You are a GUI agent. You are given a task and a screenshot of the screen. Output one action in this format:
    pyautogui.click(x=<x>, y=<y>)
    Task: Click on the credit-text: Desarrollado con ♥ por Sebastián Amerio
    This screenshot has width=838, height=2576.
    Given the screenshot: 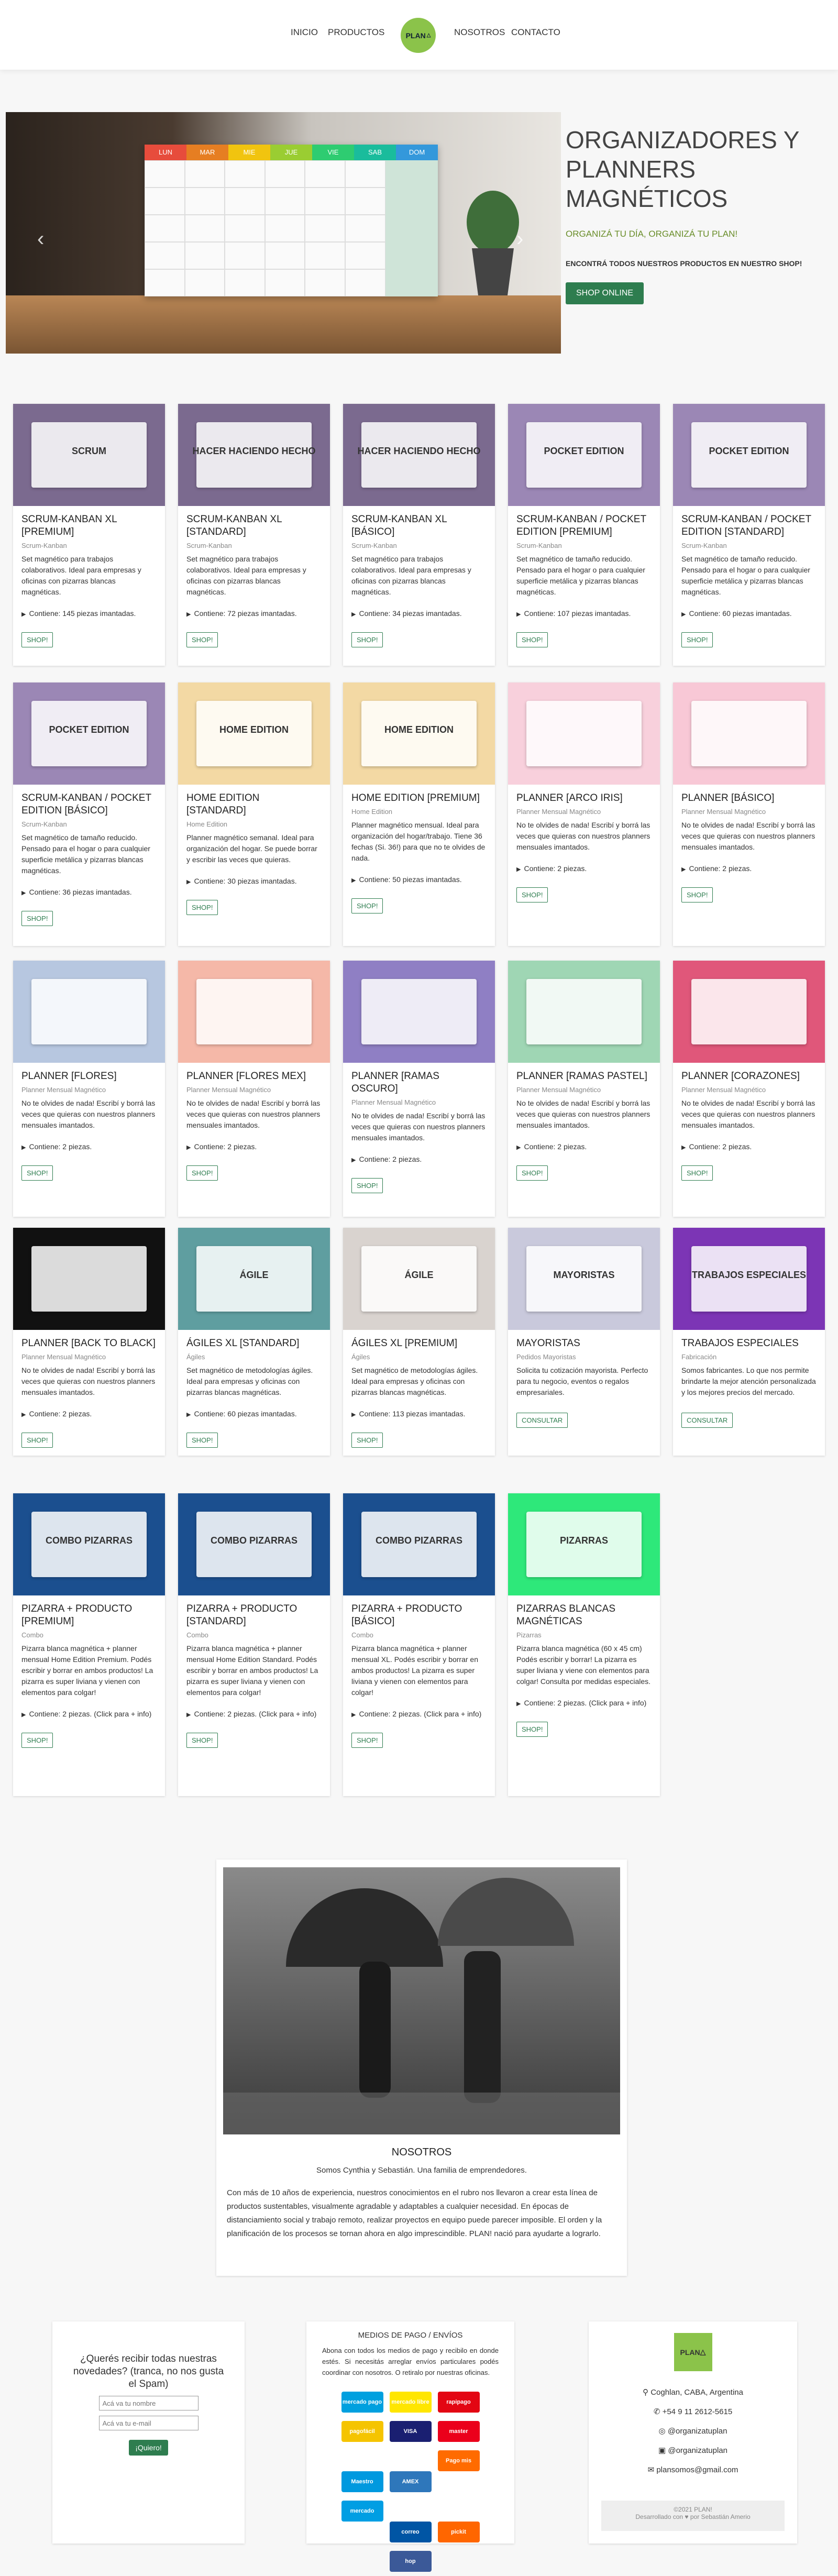 What is the action you would take?
    pyautogui.click(x=693, y=2517)
    